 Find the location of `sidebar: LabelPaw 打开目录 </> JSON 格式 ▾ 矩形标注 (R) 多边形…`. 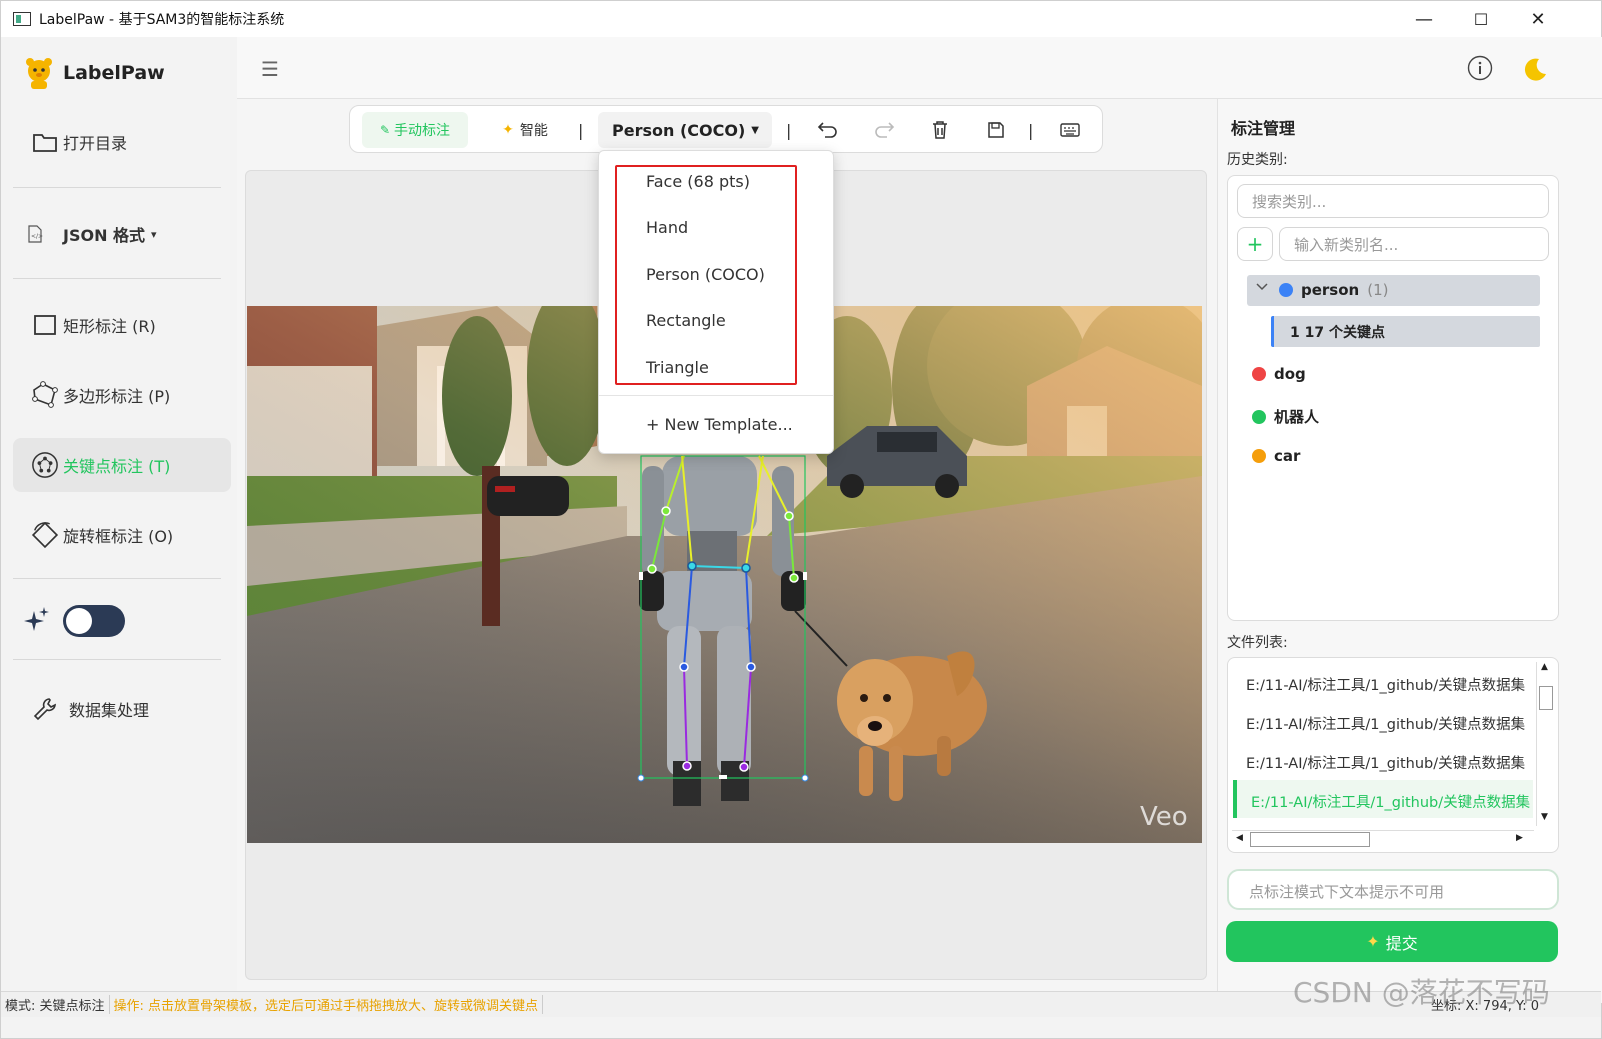

sidebar: LabelPaw 打开目录 </> JSON 格式 ▾ 矩形标注 (R) 多边形… is located at coordinates (119, 520).